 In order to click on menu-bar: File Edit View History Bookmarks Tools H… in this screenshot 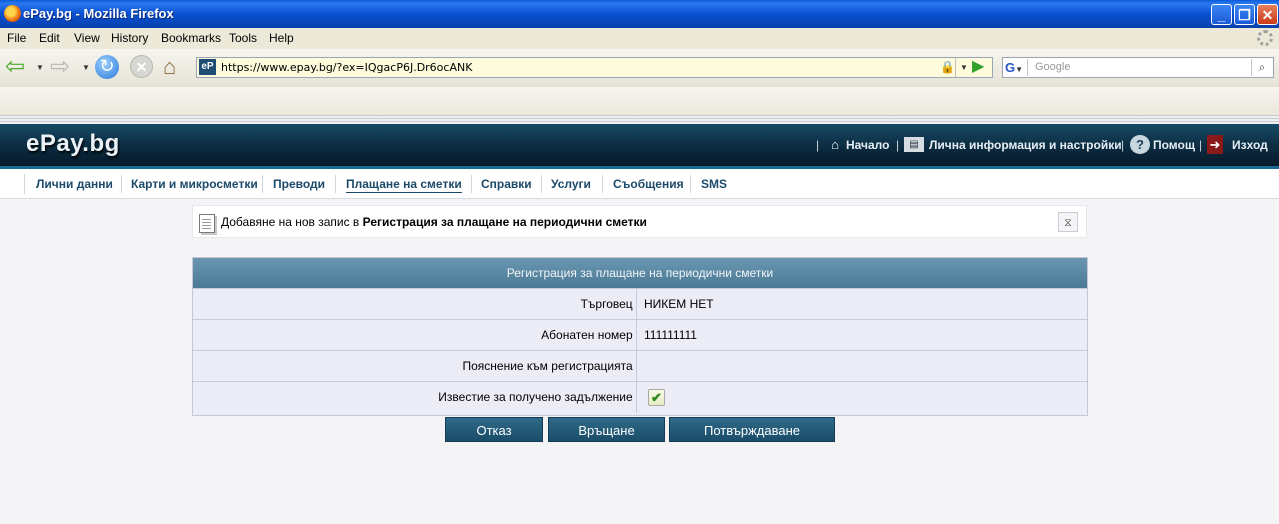, I will do `click(639, 39)`.